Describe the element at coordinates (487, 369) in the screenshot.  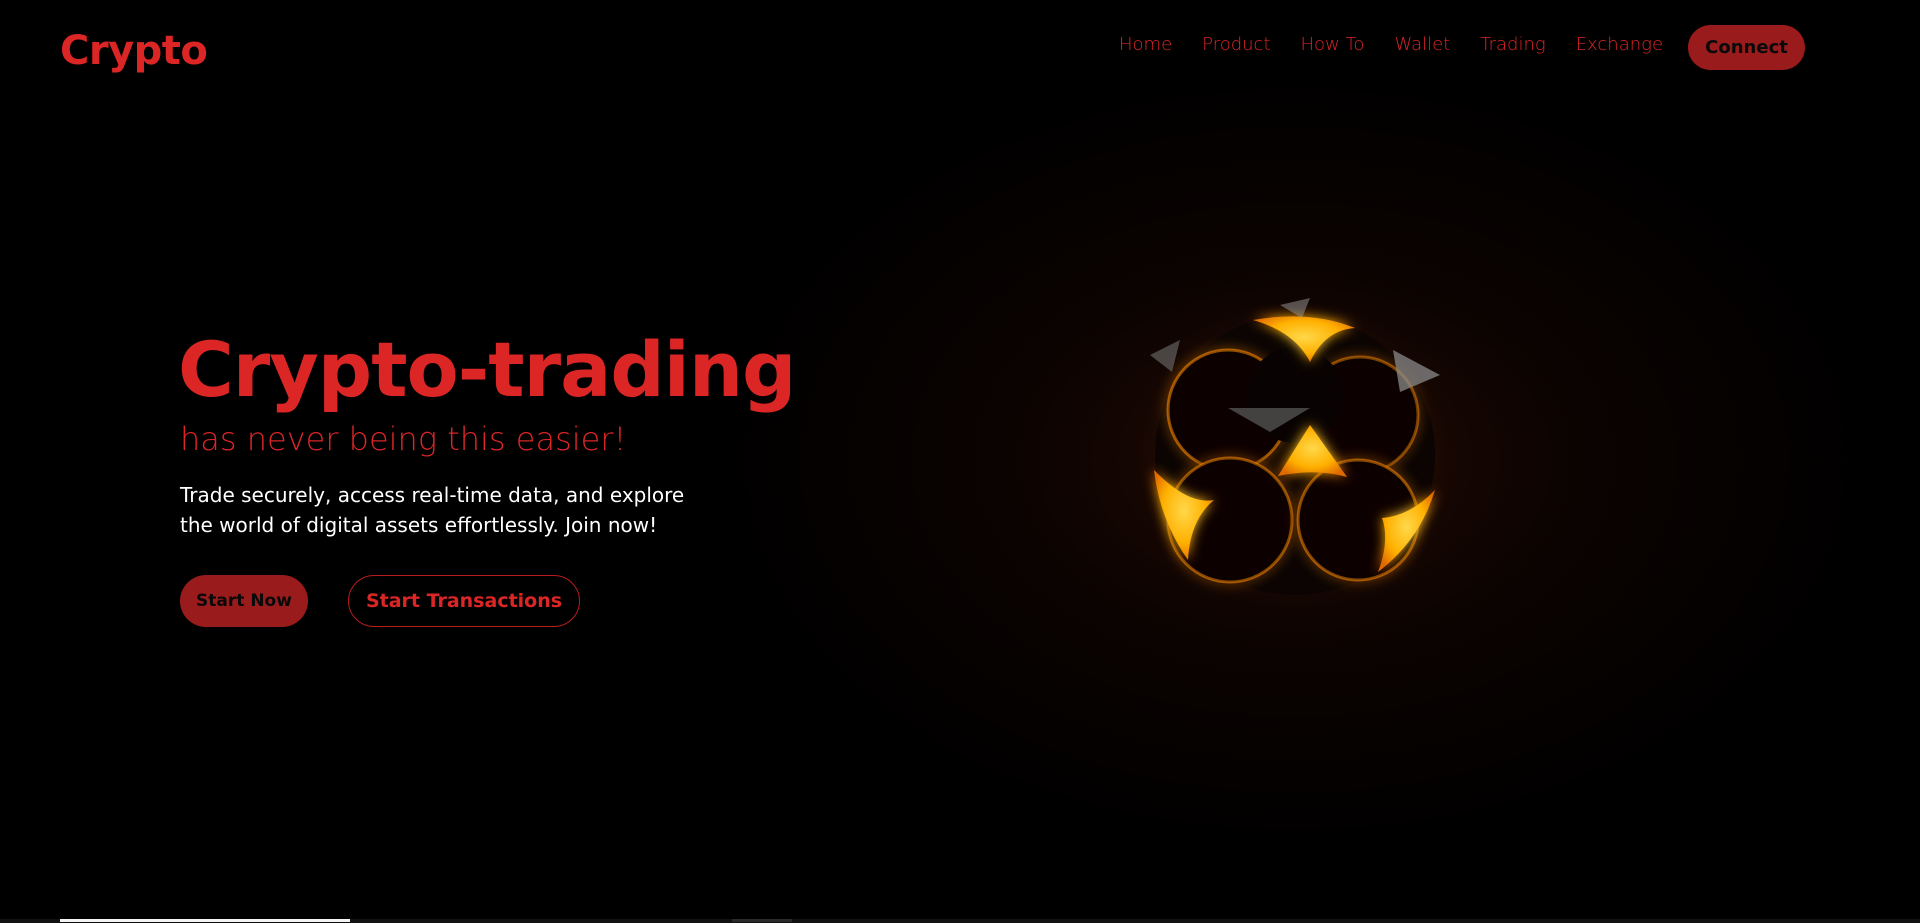
I see `hero-title: Crypto-trading` at that location.